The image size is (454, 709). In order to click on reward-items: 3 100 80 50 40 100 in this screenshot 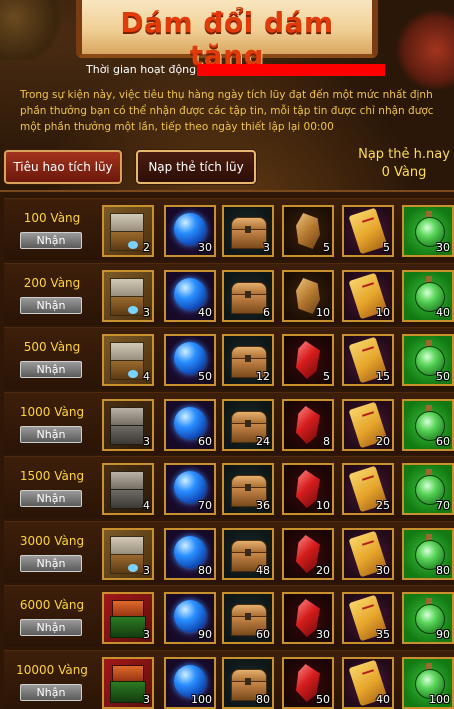, I will do `click(278, 683)`.